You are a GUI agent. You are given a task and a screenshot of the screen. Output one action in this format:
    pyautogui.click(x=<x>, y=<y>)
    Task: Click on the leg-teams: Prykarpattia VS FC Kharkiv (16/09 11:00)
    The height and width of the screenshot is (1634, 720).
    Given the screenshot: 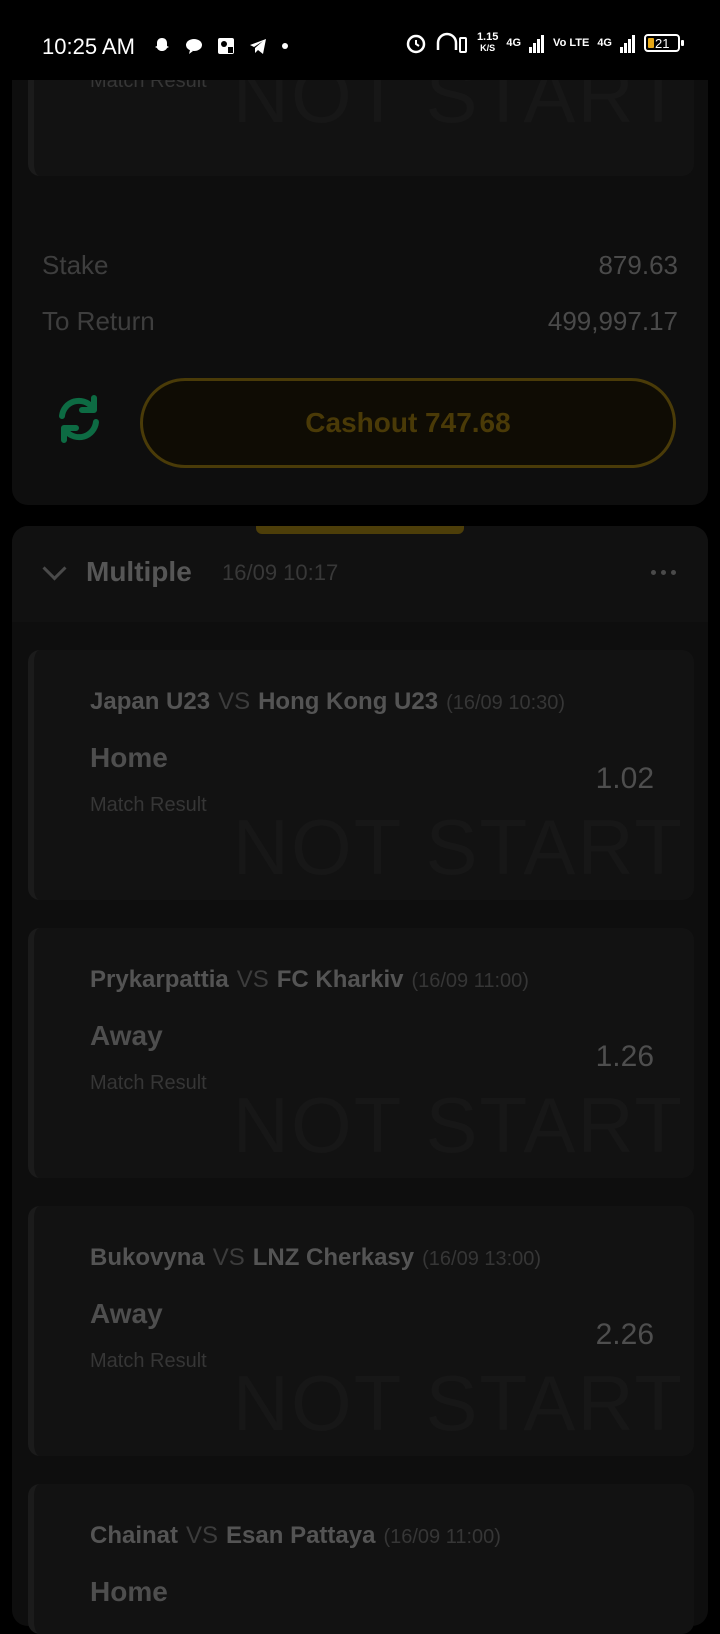 What is the action you would take?
    pyautogui.click(x=309, y=980)
    